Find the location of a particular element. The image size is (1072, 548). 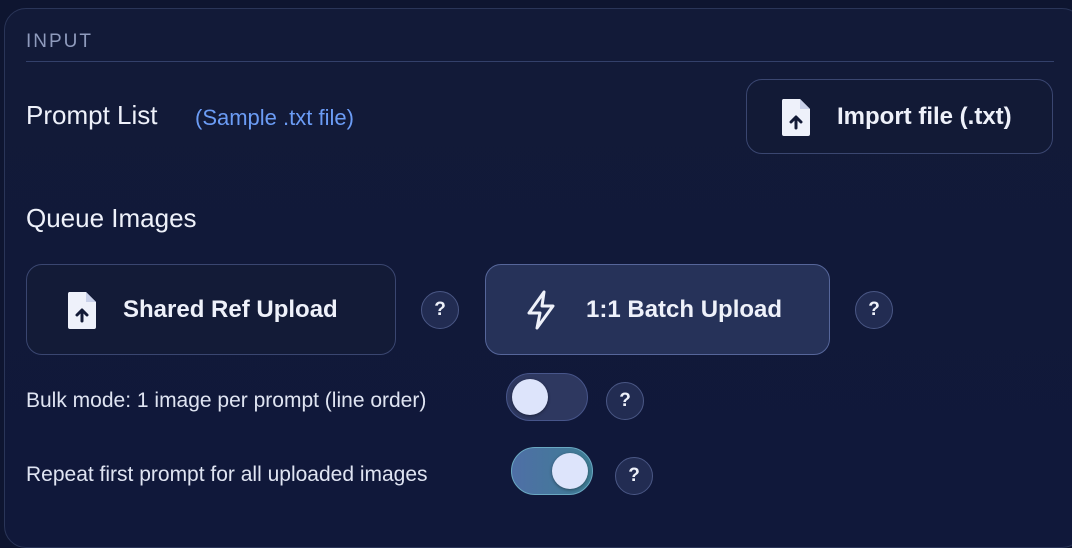

shared-ref-upload-label: Shared Ref Upload is located at coordinates (230, 309).